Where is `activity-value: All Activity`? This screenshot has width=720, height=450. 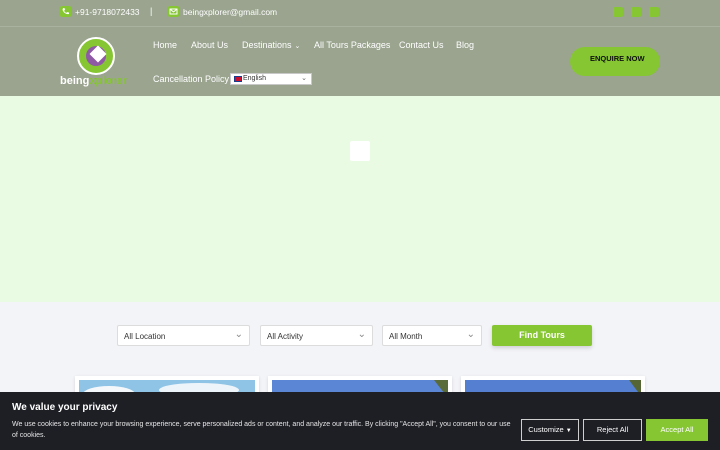
activity-value: All Activity is located at coordinates (285, 336).